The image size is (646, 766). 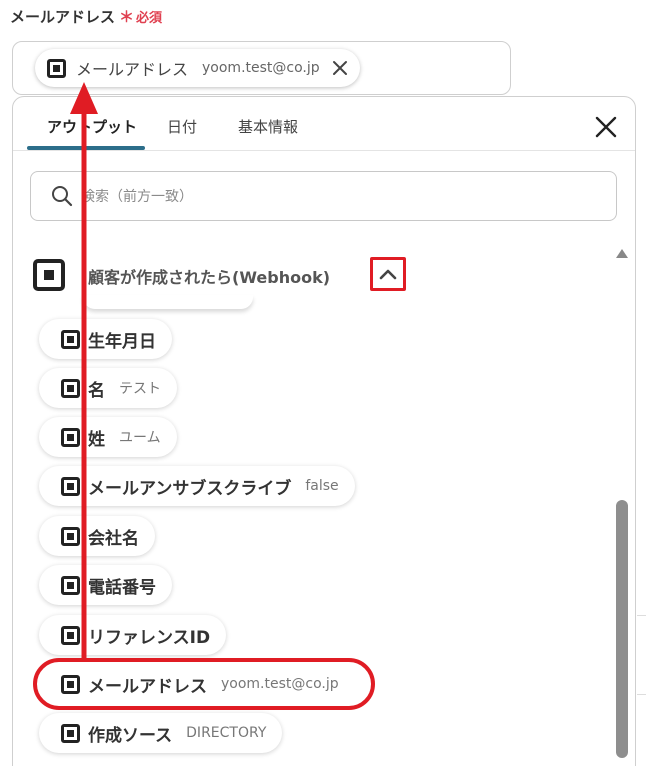 I want to click on chip-value: yoom.test@co.jp, so click(x=261, y=68).